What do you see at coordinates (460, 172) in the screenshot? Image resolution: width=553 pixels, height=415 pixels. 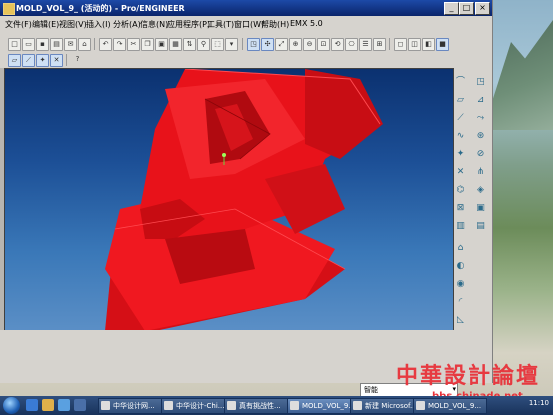 I see `csys-icon: ✕` at bounding box center [460, 172].